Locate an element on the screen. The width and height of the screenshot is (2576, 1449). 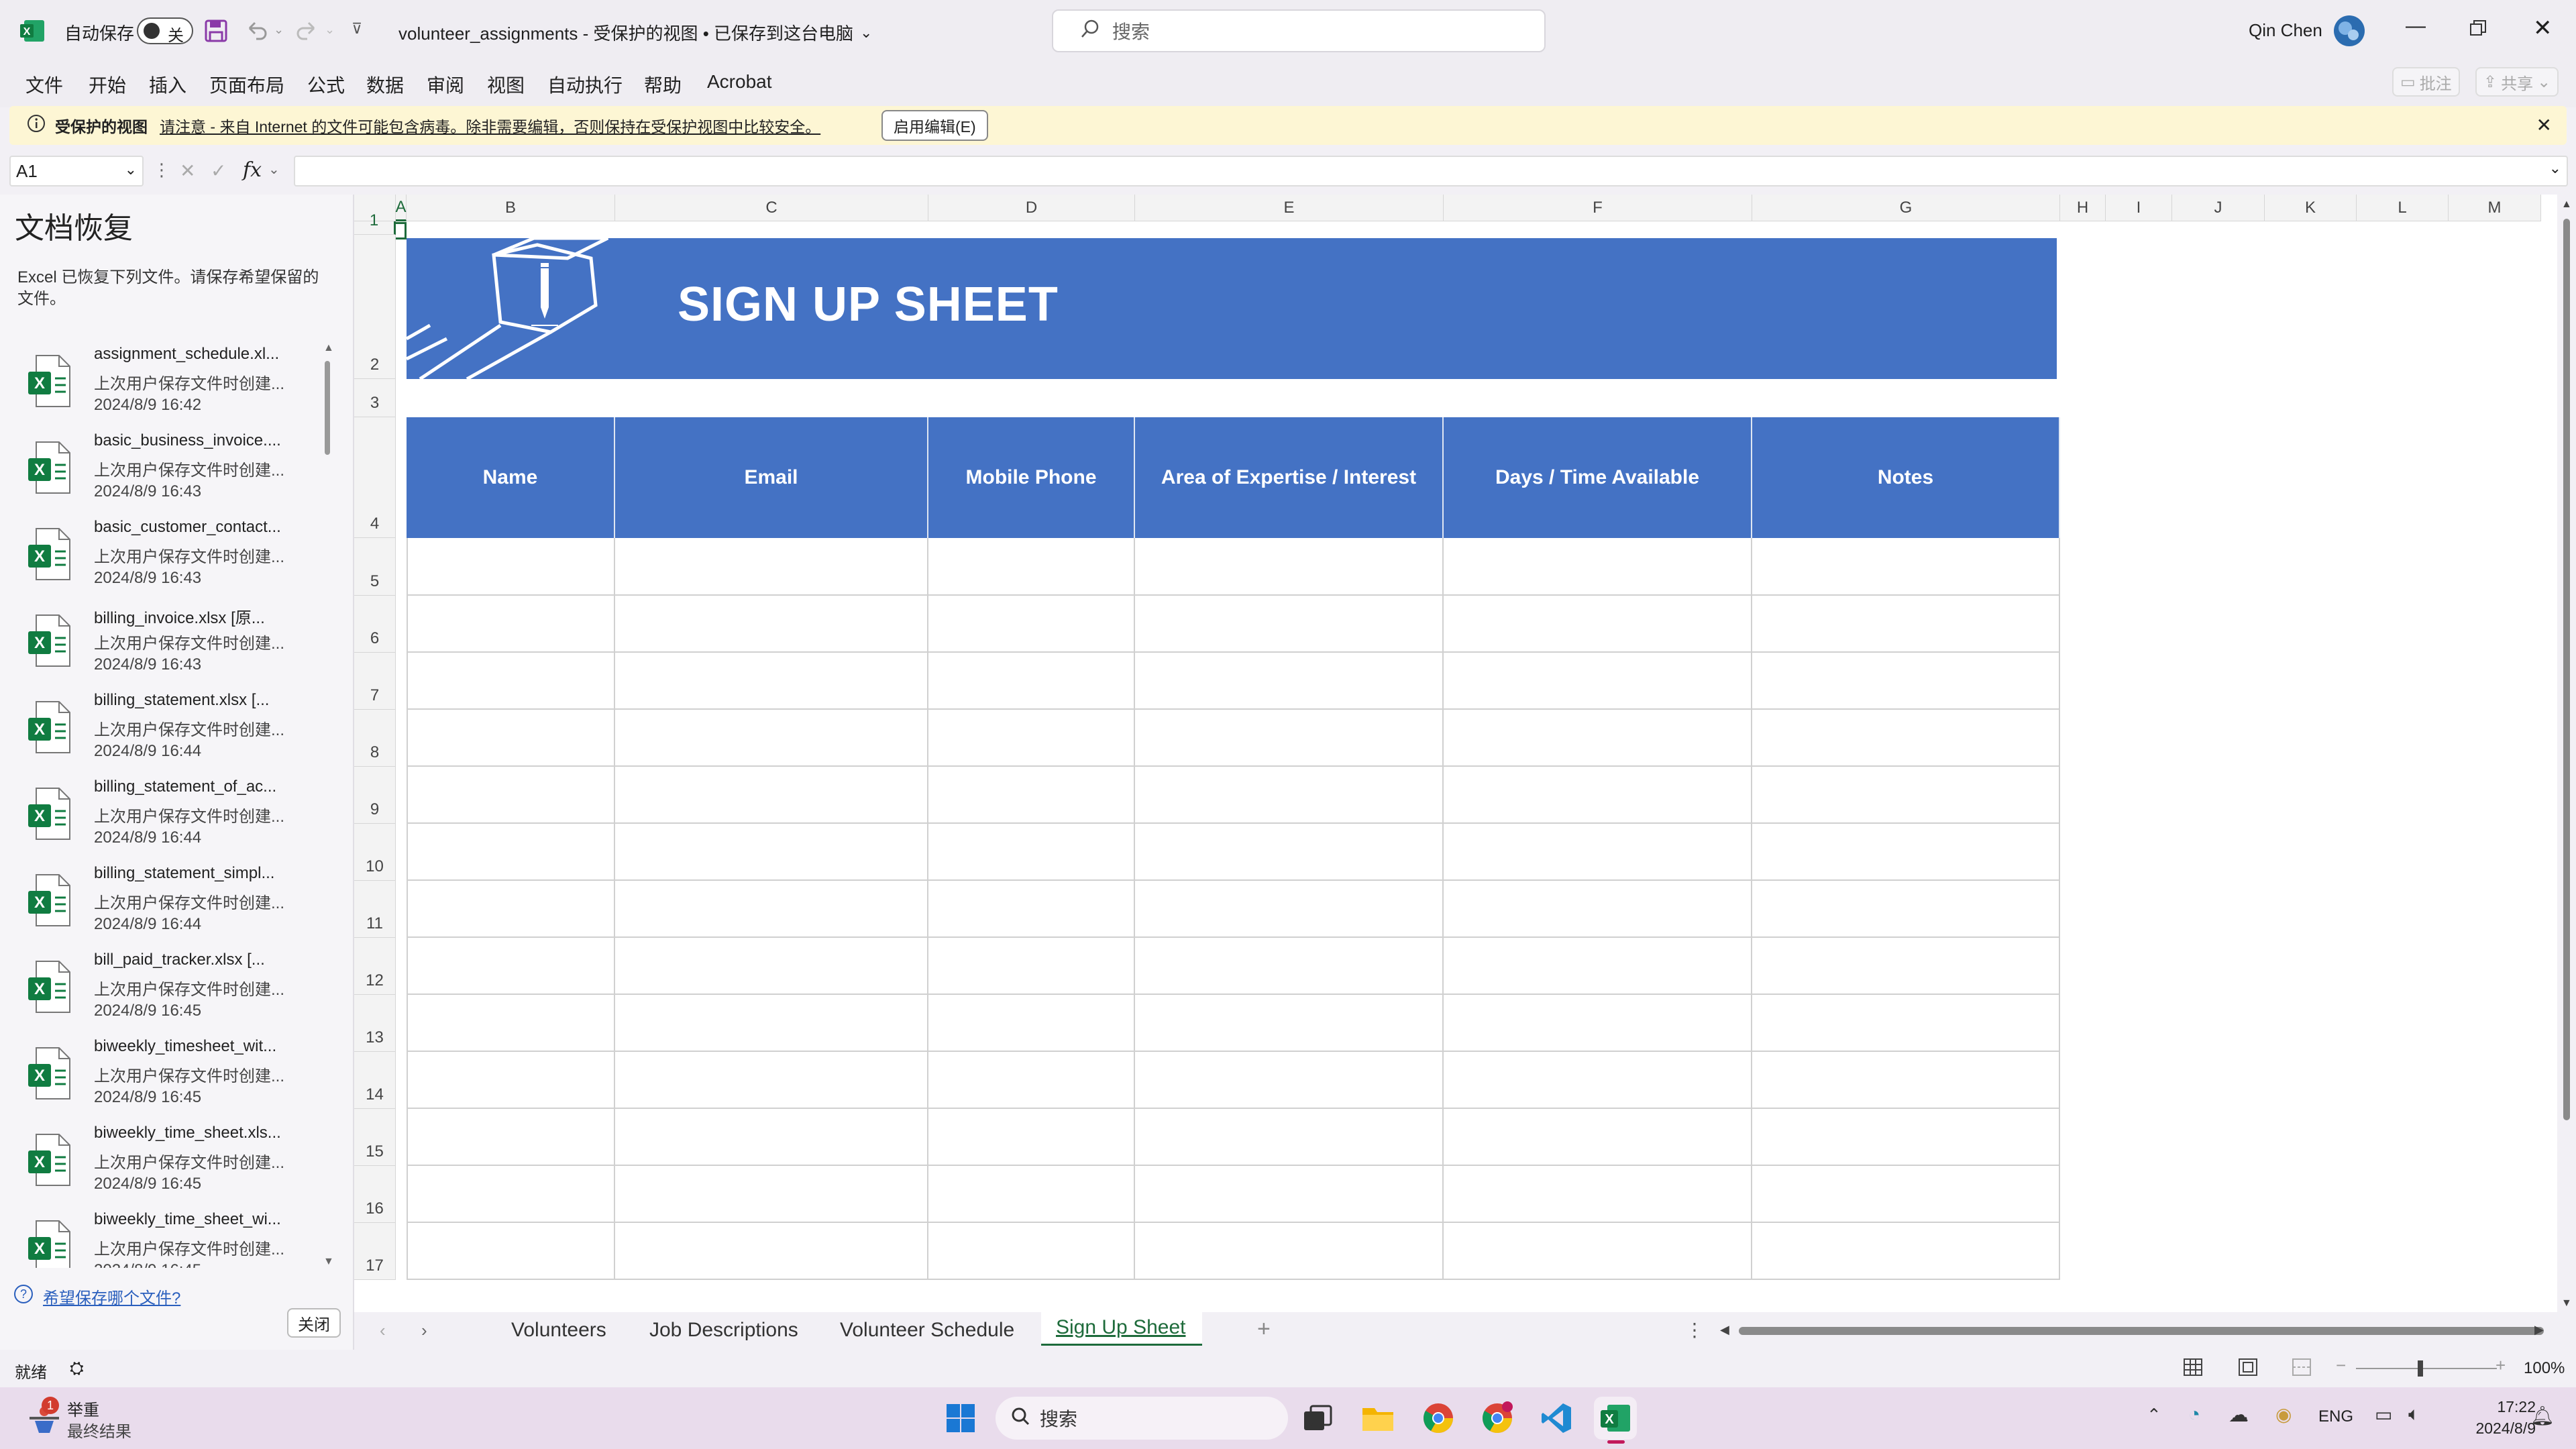
edge-tray-icon: ◔ is located at coordinates (2194, 1414).